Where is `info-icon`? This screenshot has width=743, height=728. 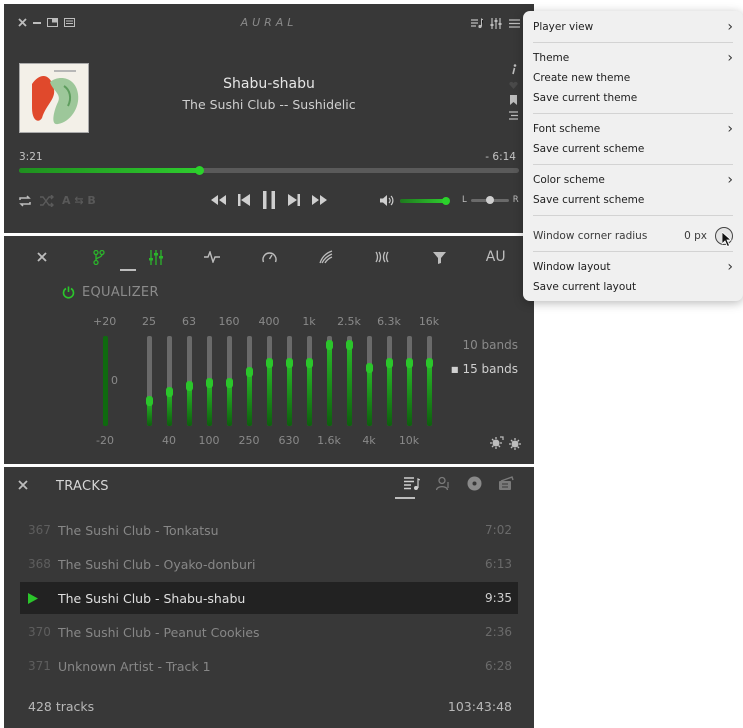 info-icon is located at coordinates (514, 69).